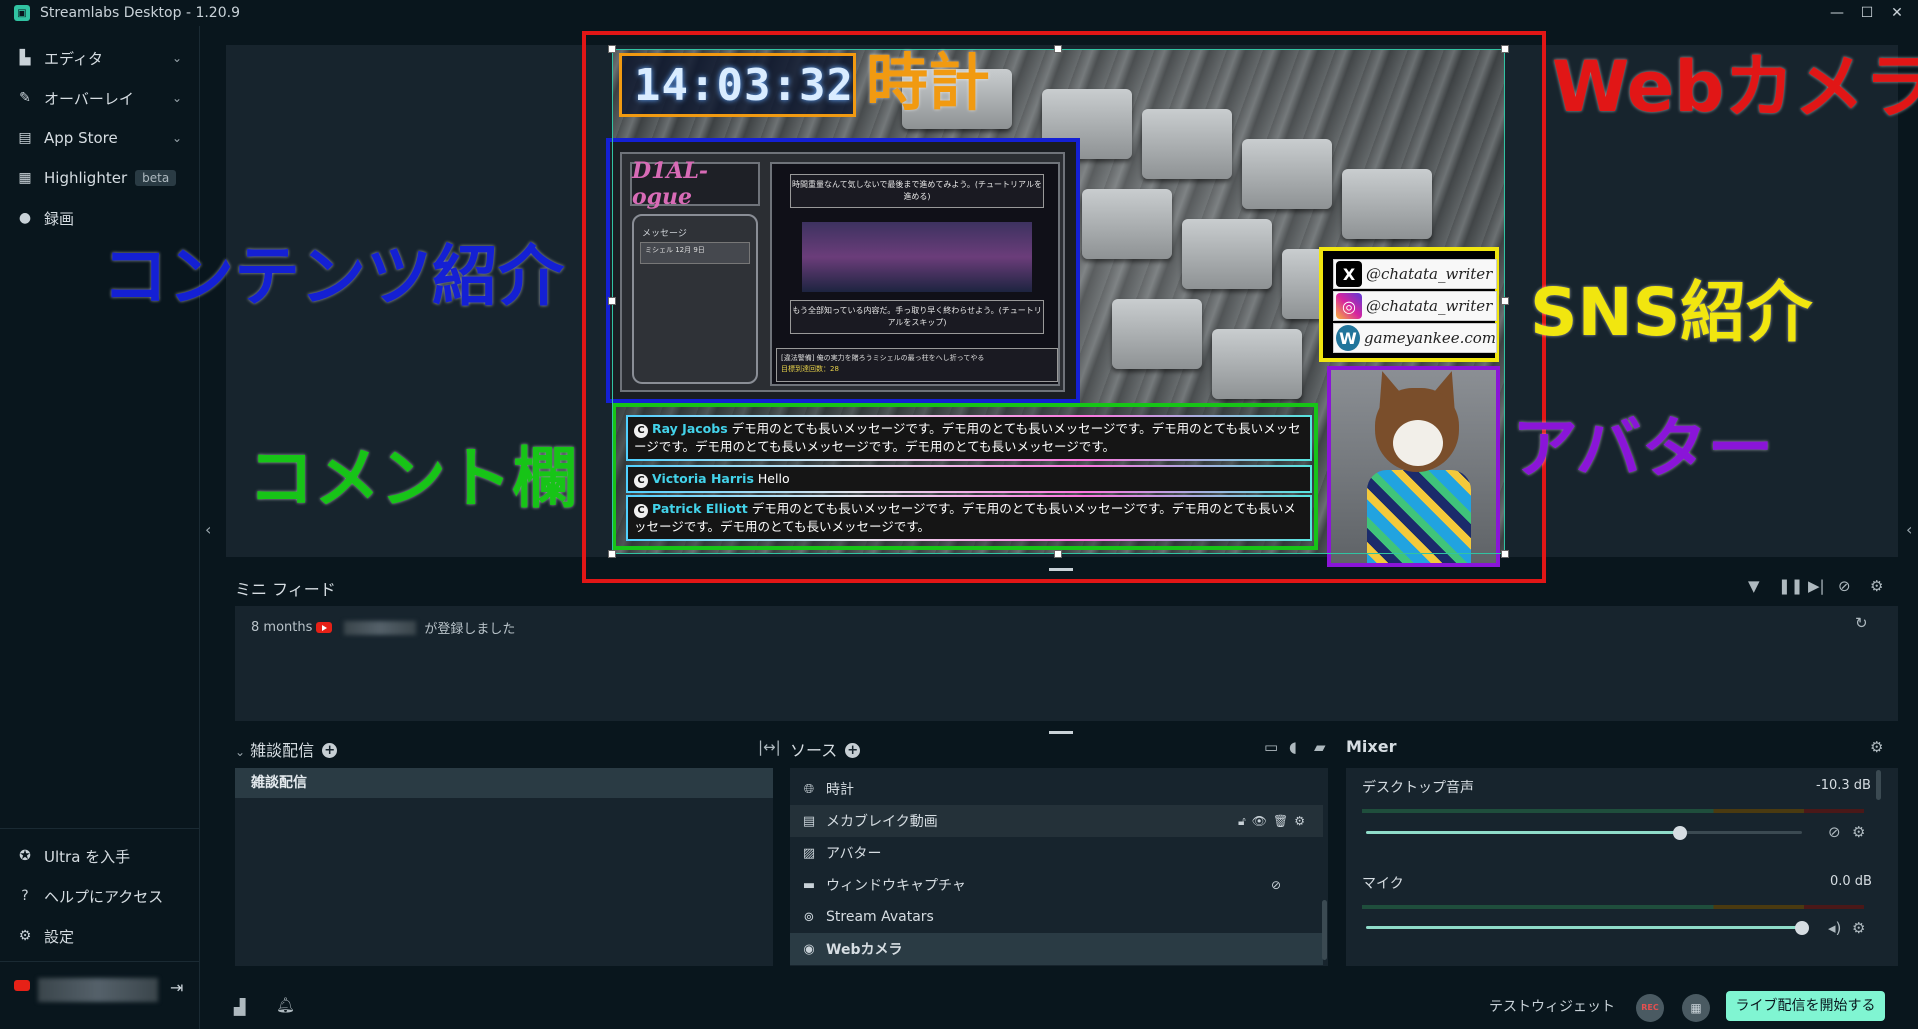 This screenshot has width=1918, height=1029. I want to click on sns-row: ◎ @chatata_writer, so click(1415, 306).